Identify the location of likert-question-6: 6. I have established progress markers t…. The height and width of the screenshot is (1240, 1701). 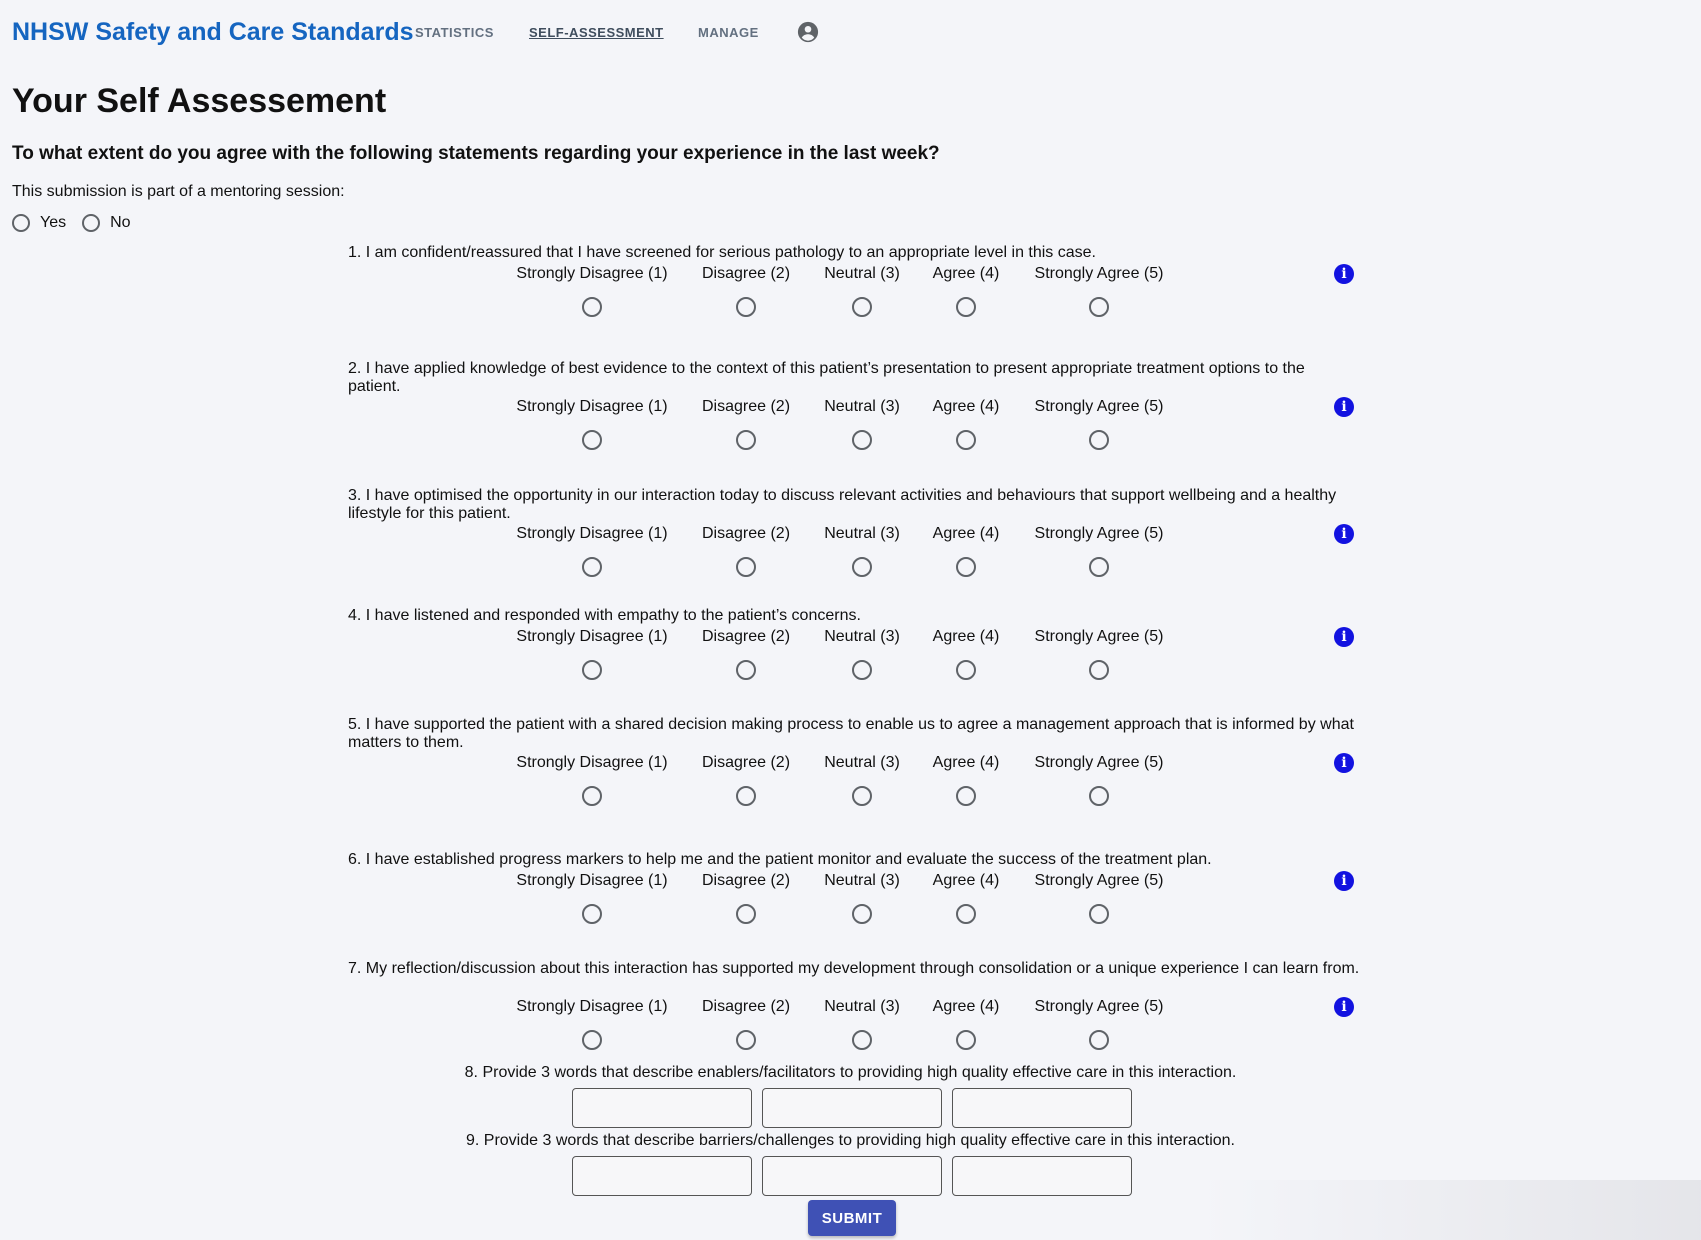
(854, 887).